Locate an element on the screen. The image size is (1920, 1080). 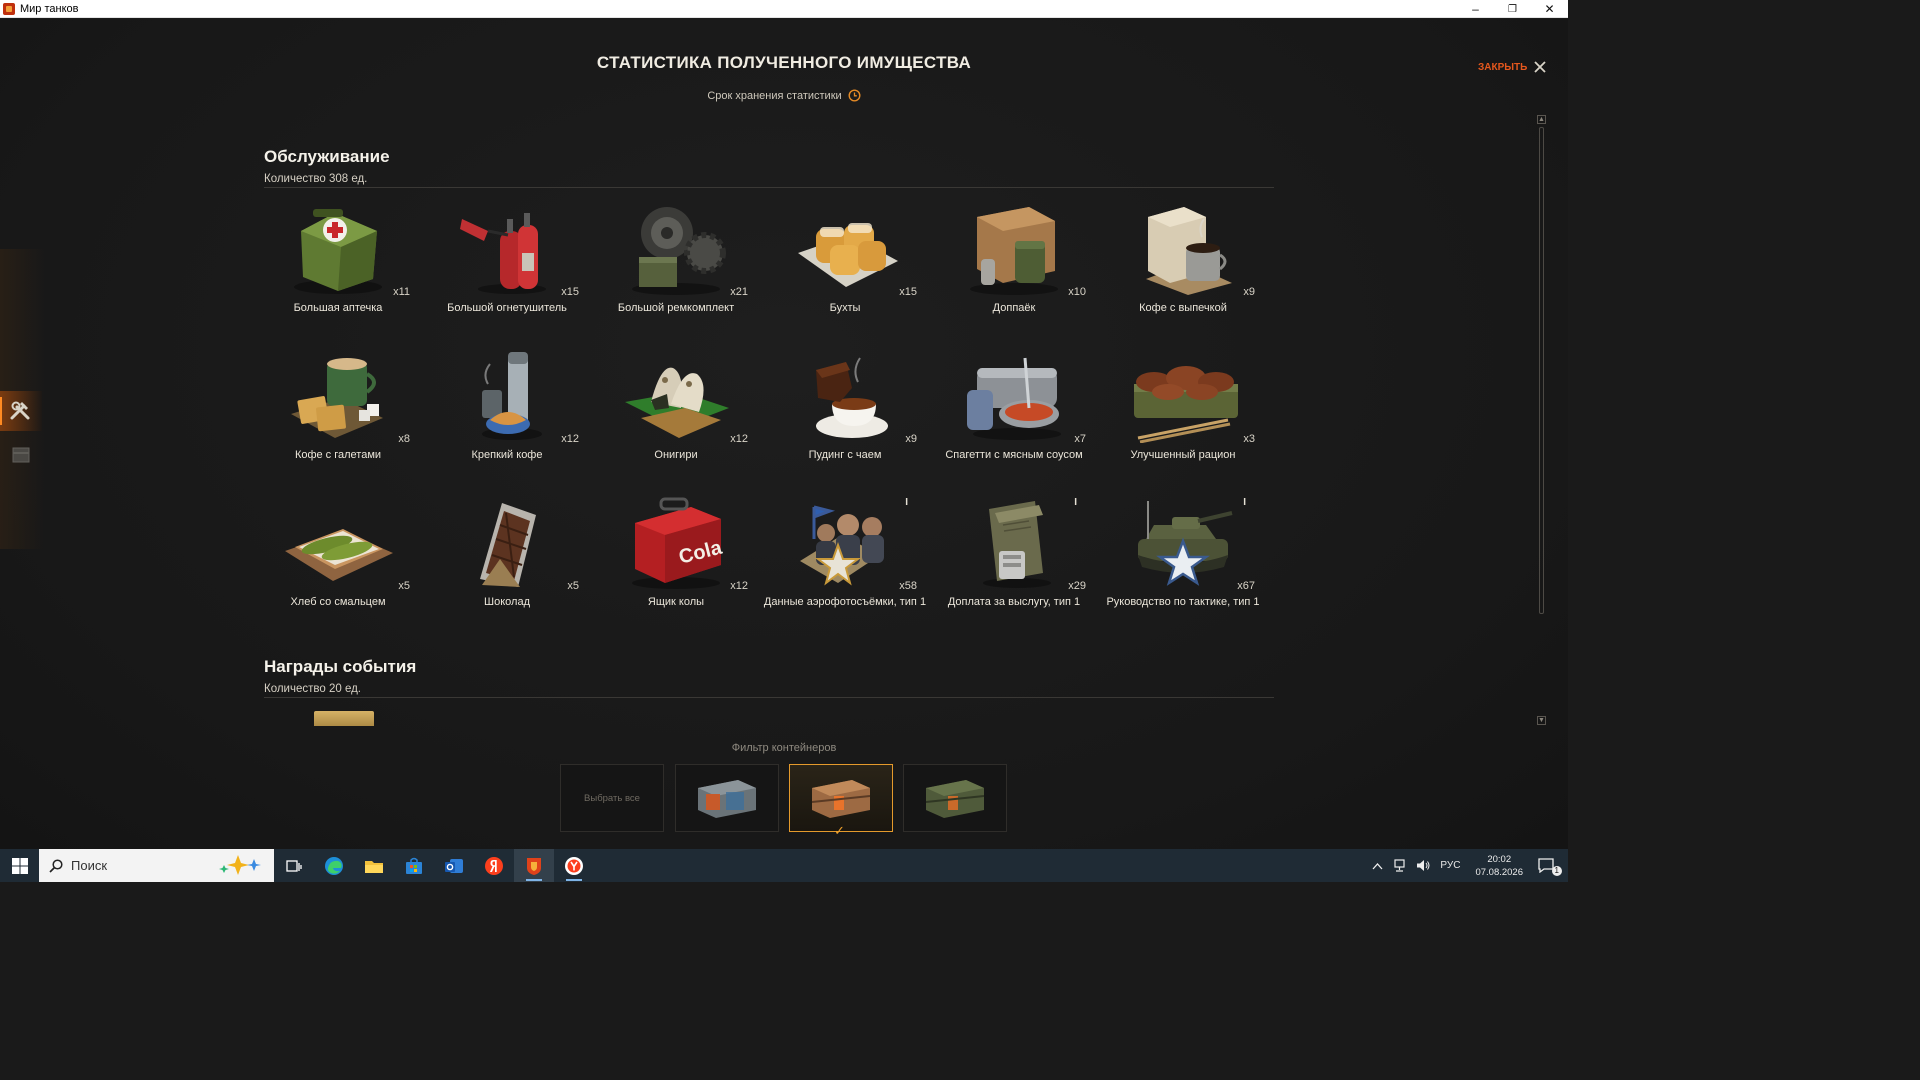
item-card: x12 Онигири is located at coordinates (676, 408).